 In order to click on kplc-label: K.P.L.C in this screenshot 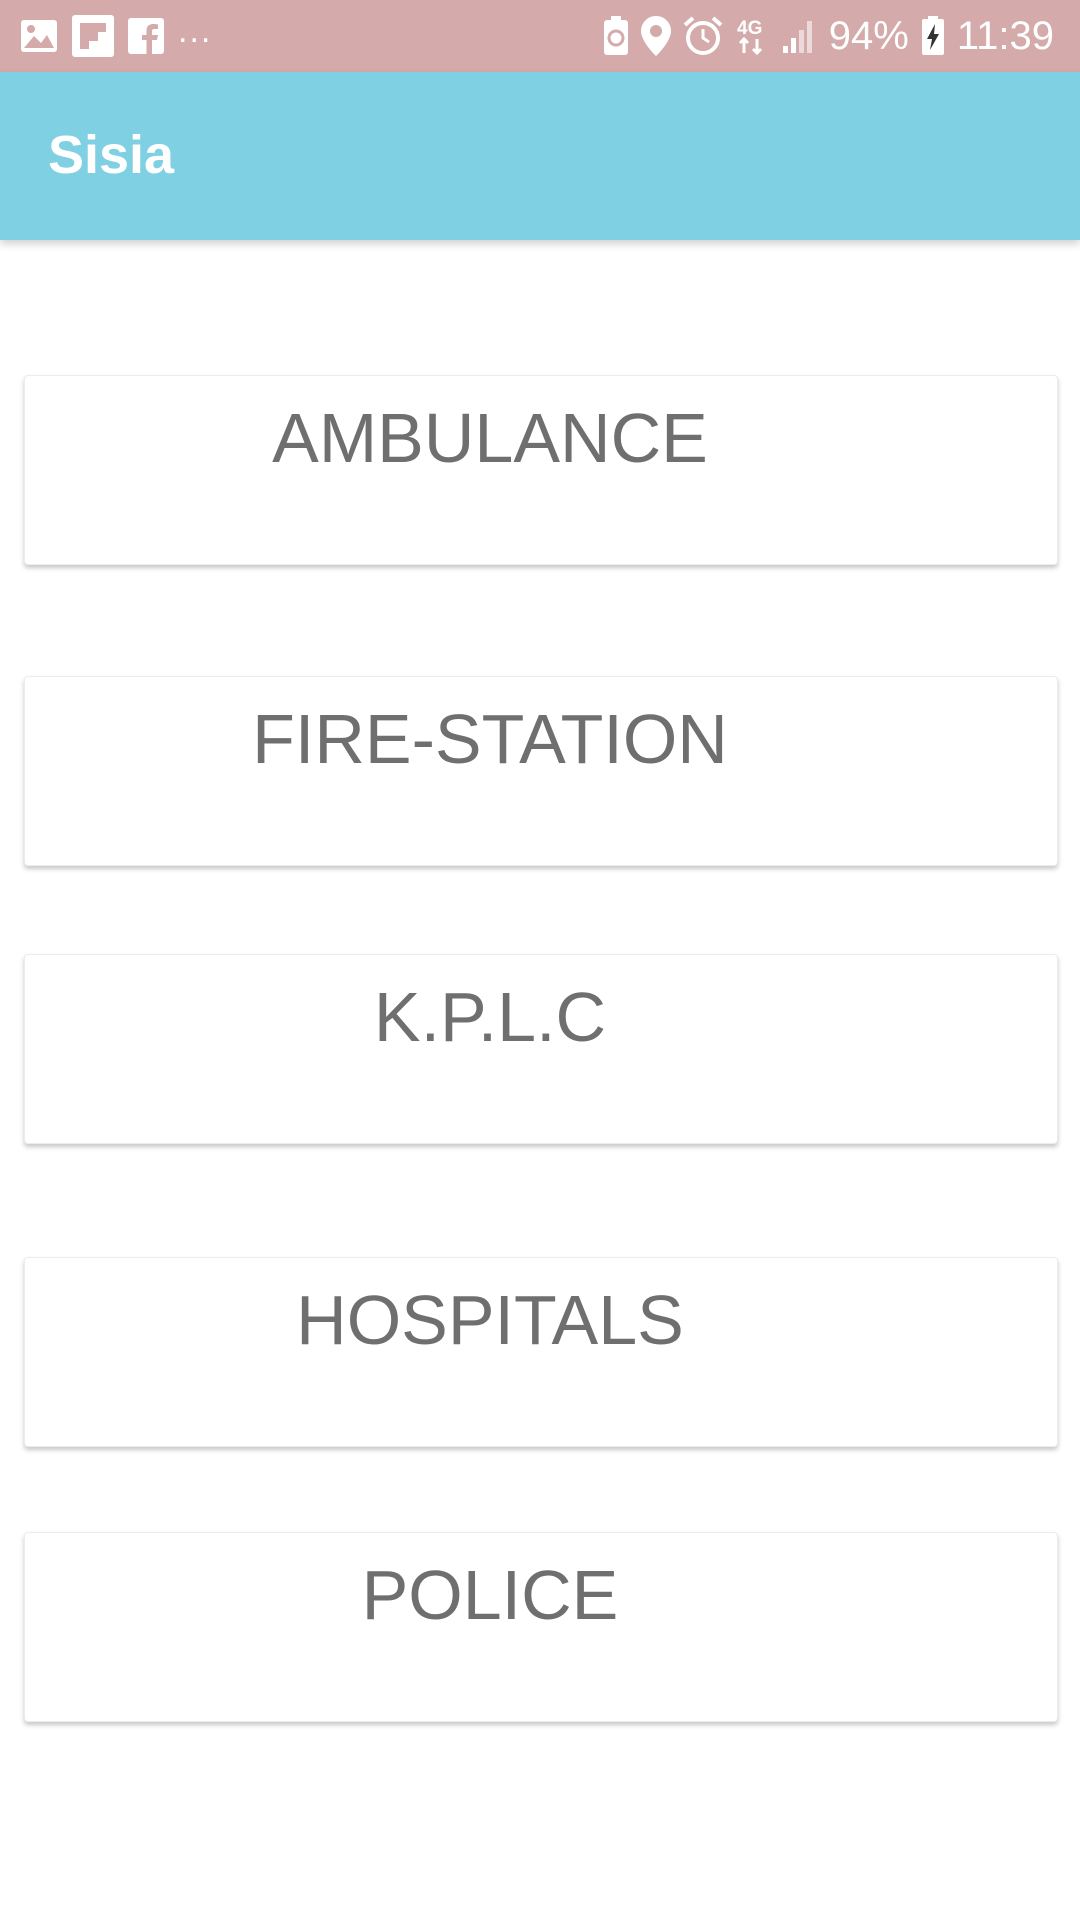, I will do `click(490, 1017)`.